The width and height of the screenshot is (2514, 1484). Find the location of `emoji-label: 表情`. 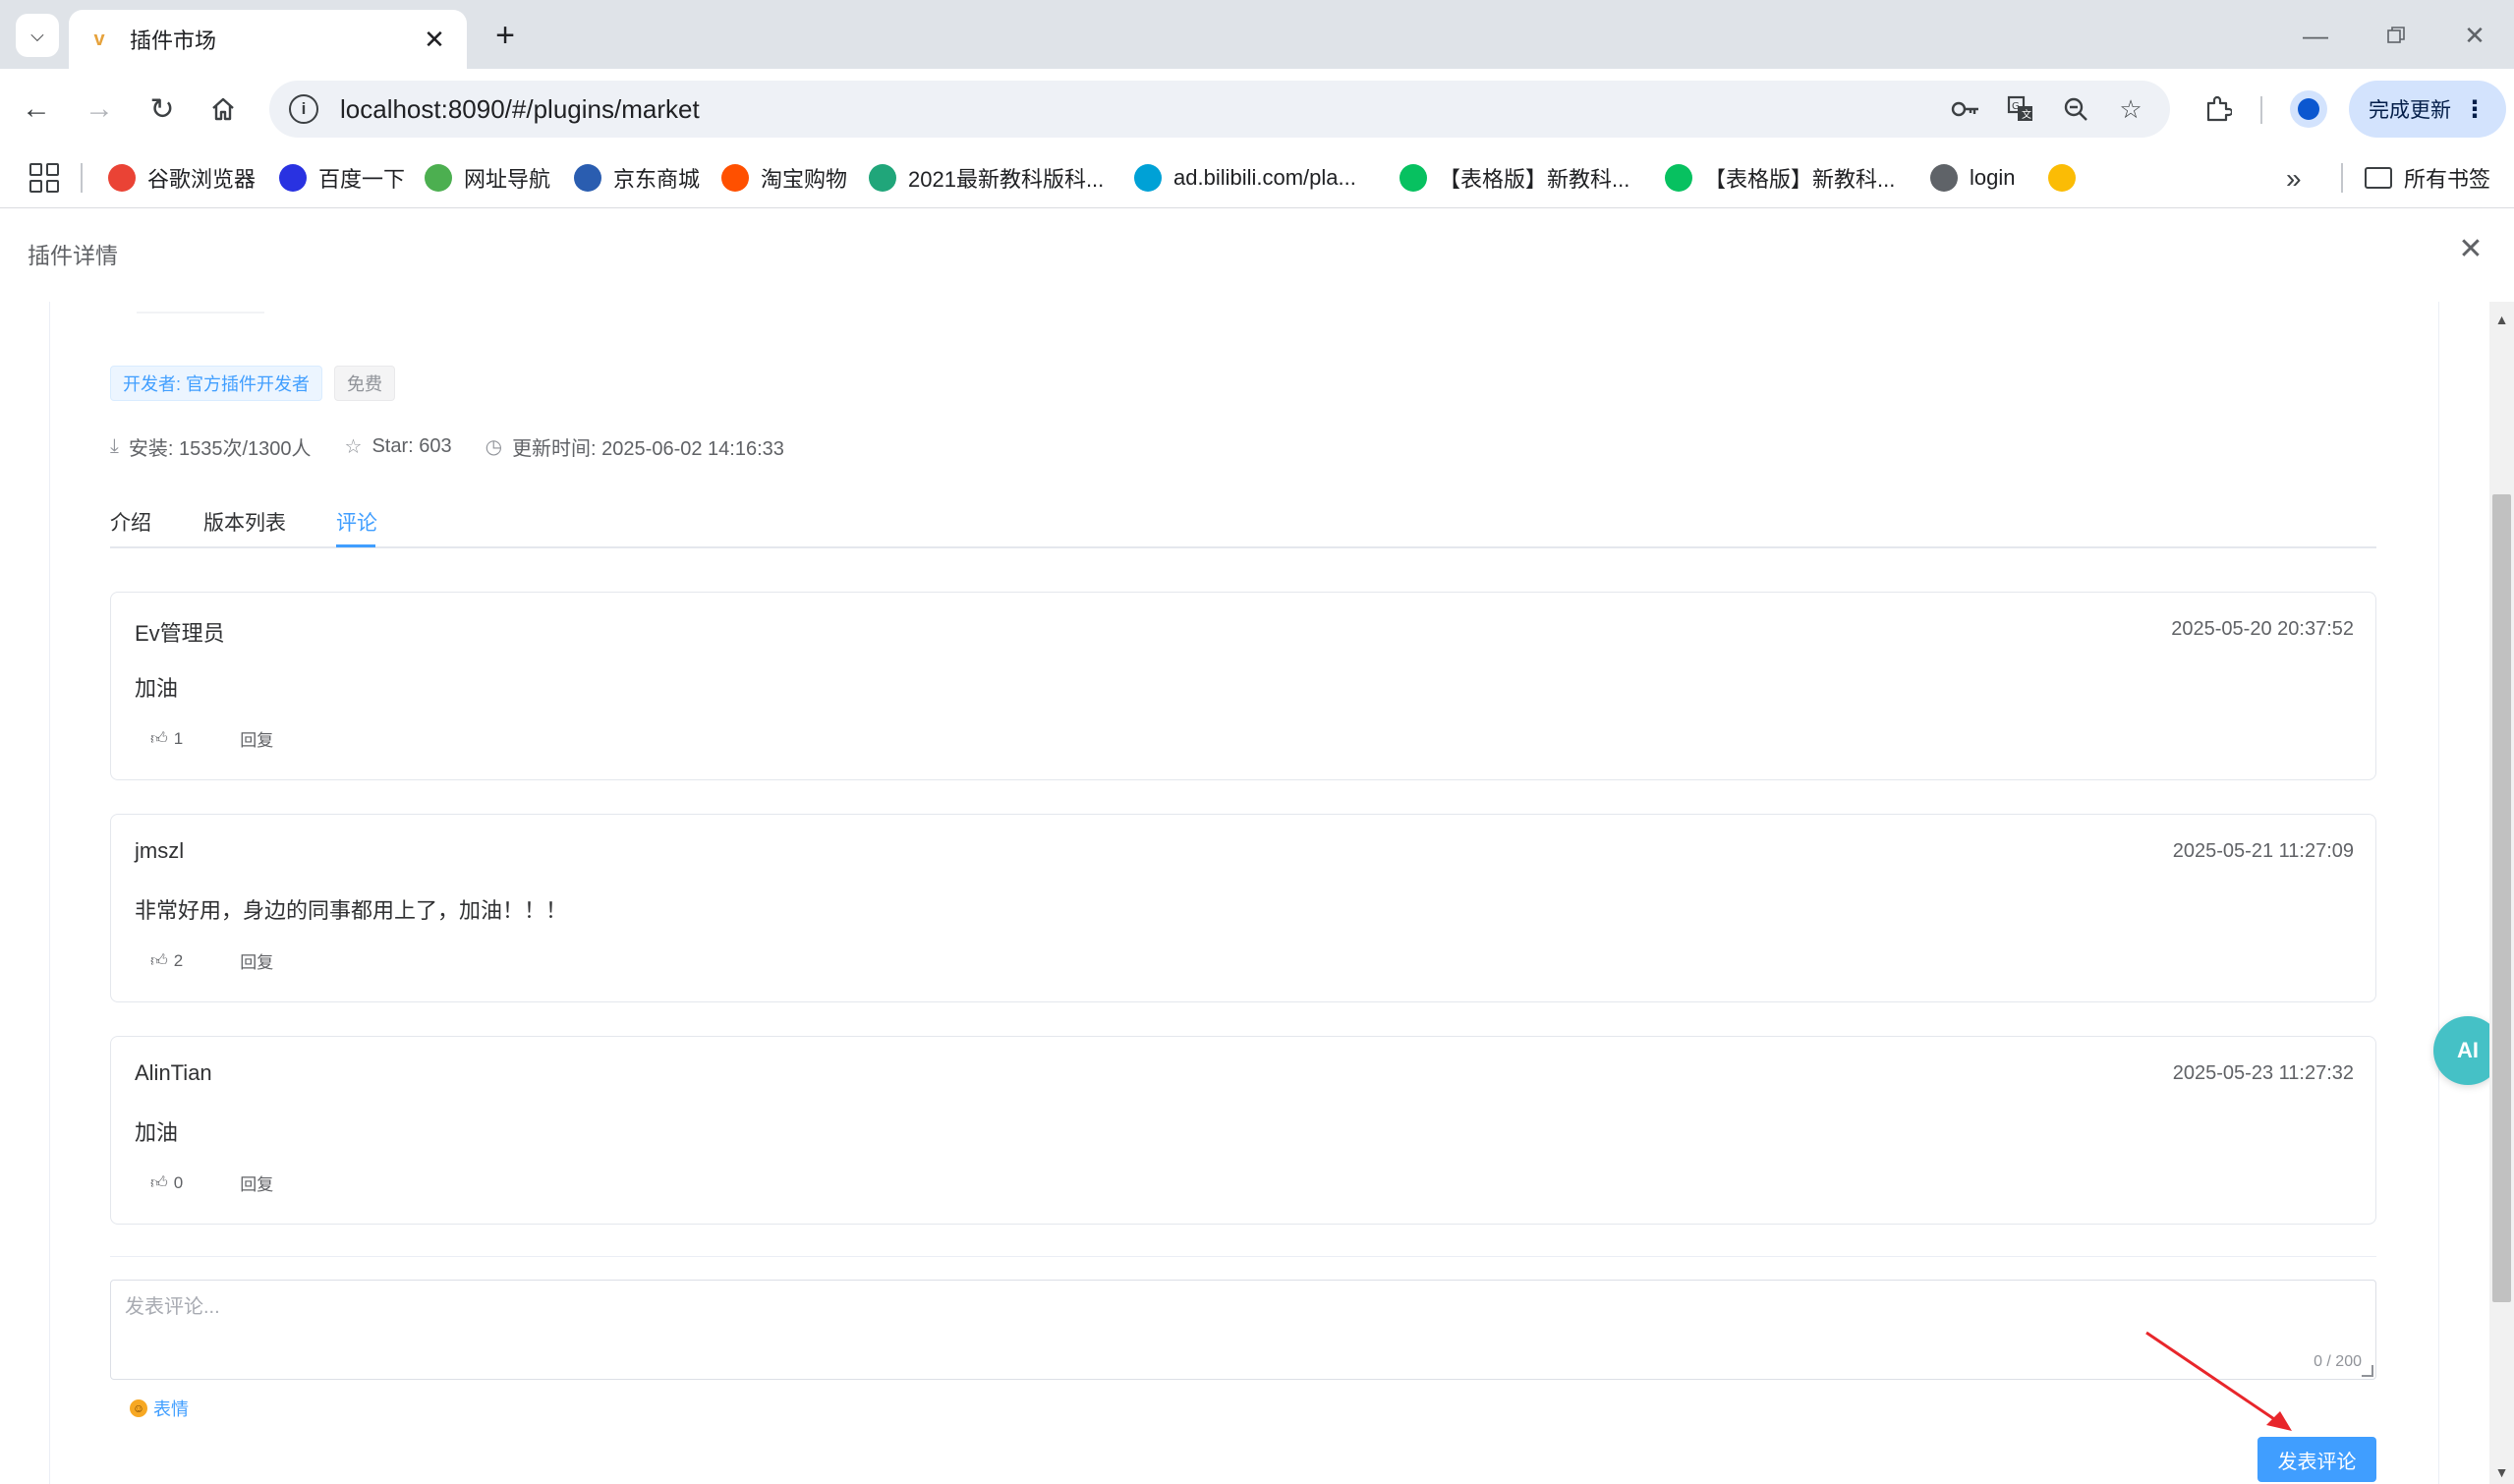

emoji-label: 表情 is located at coordinates (171, 1409).